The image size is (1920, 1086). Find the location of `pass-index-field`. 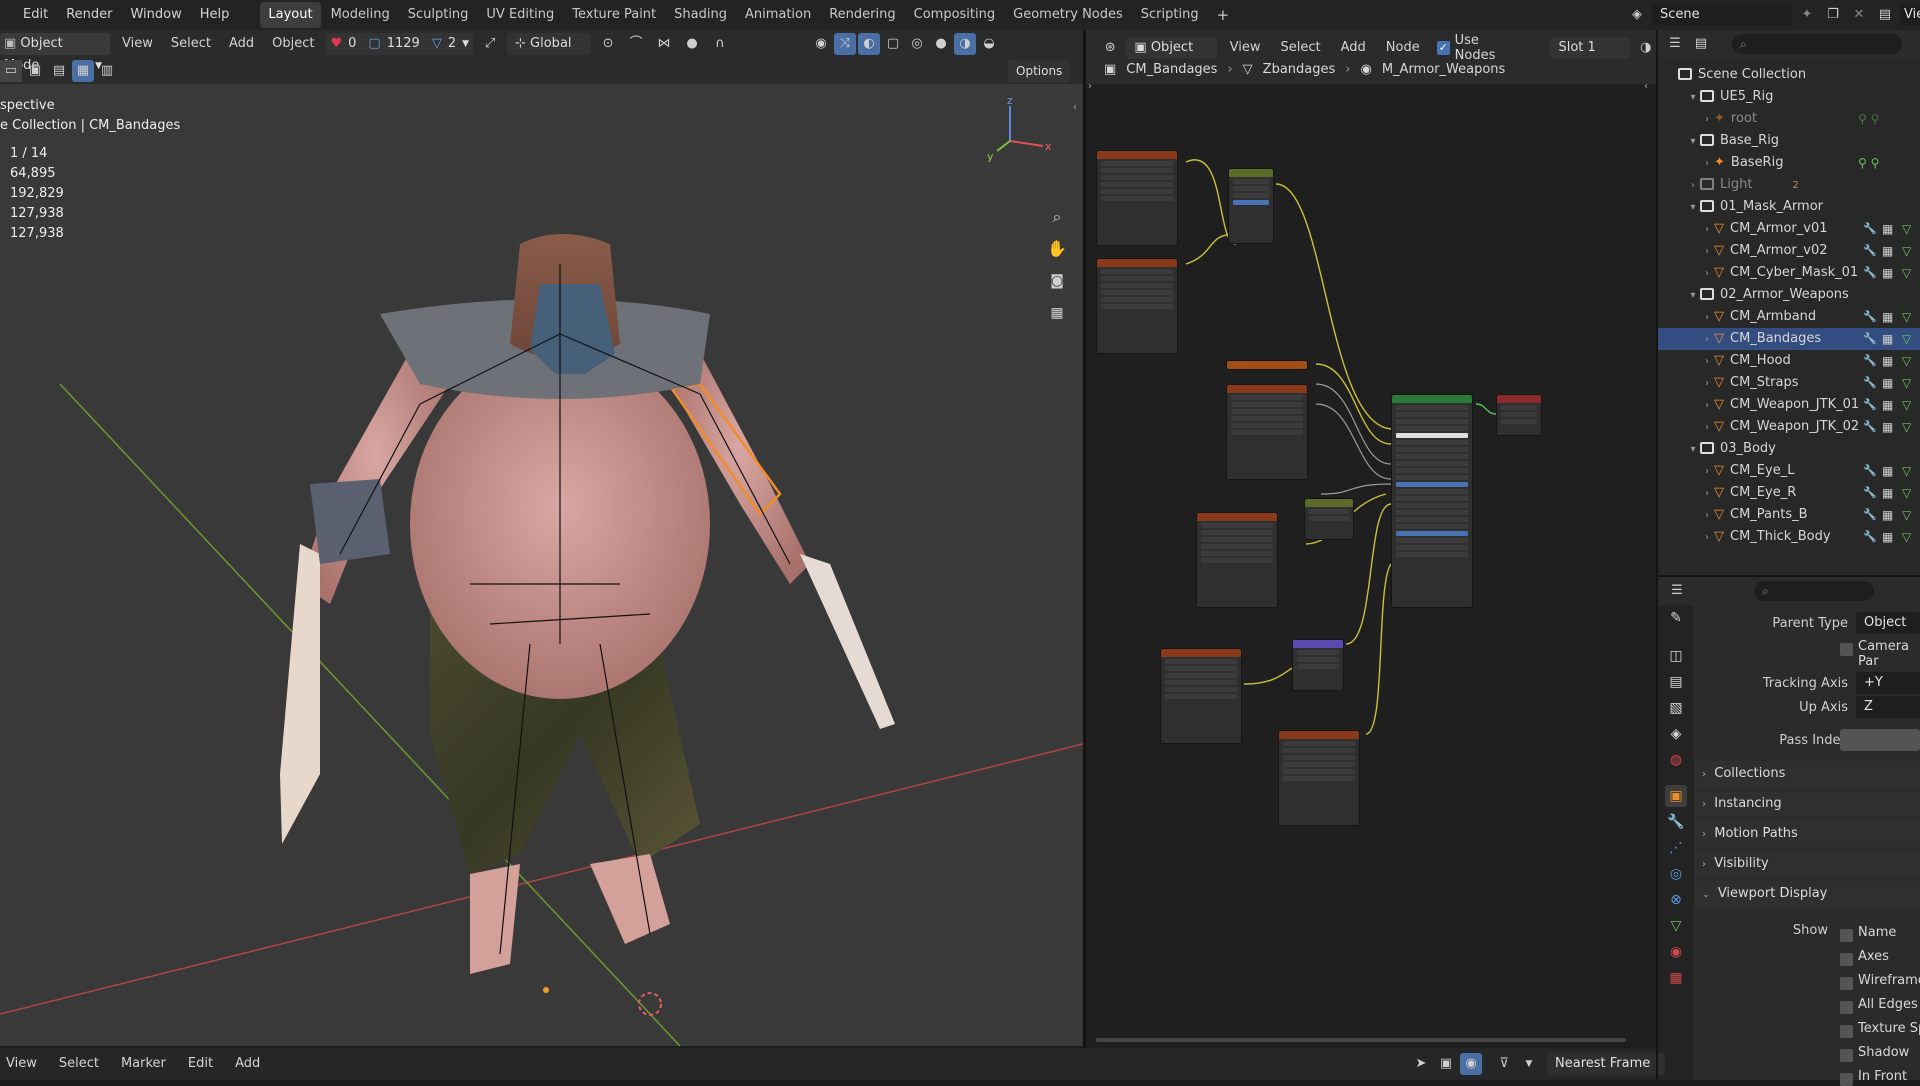

pass-index-field is located at coordinates (1880, 740).